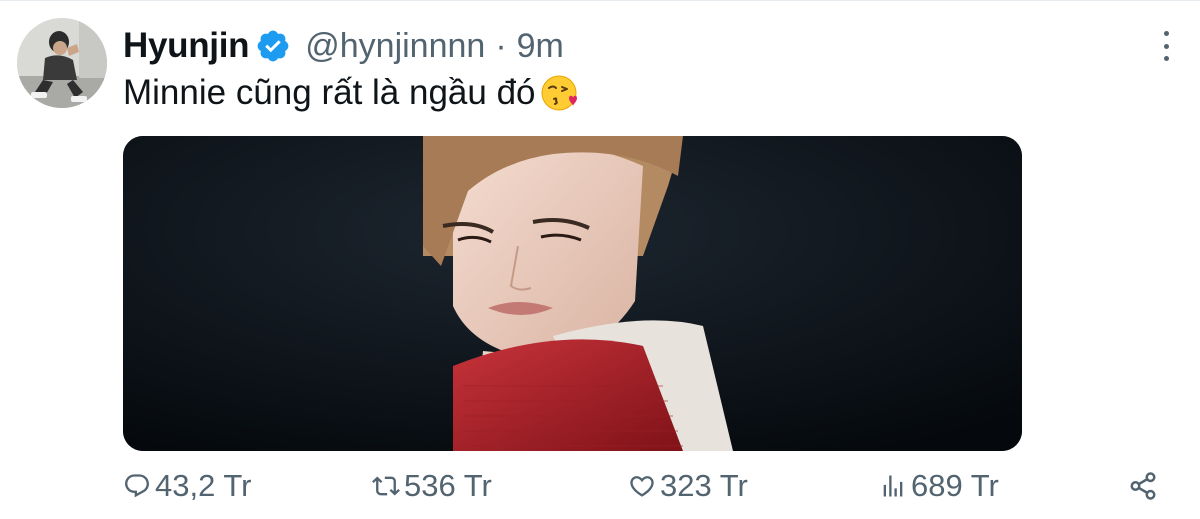 The width and height of the screenshot is (1200, 519). I want to click on avatar, so click(62, 63).